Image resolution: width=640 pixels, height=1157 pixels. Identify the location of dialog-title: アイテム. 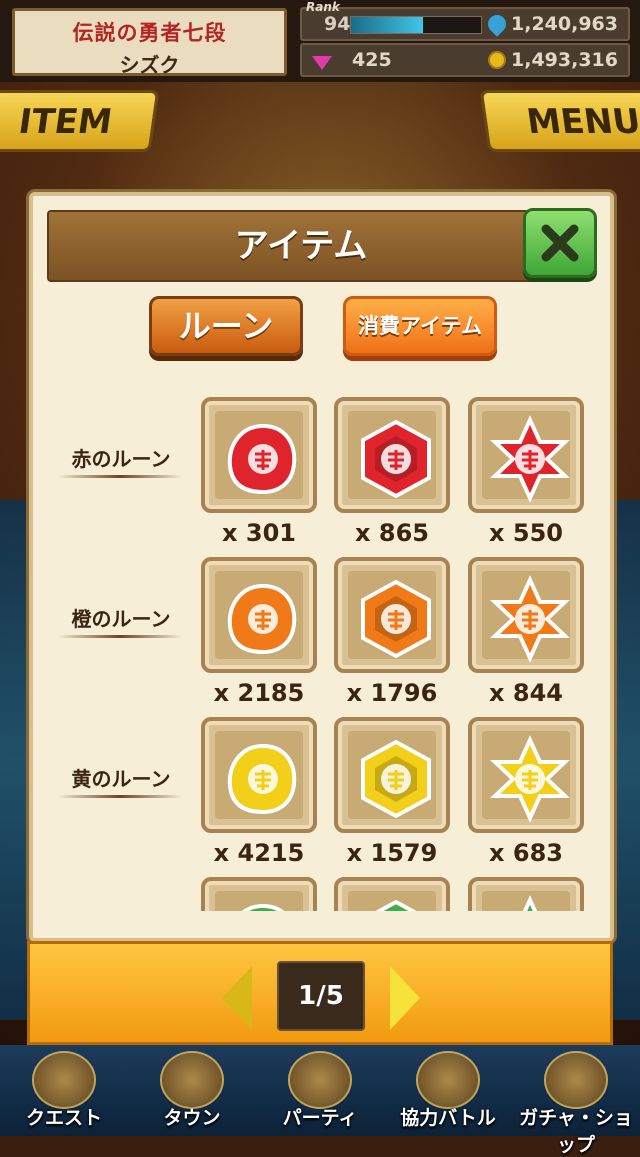
(301, 246).